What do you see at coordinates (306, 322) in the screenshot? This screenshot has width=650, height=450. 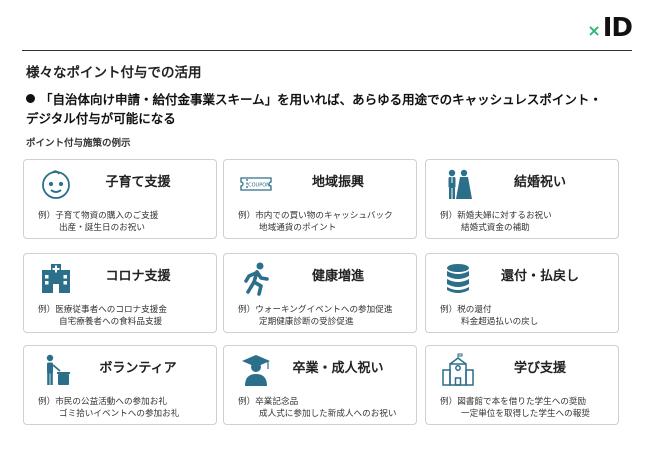 I see `card-desc-line2: 定期健康診断の受診促進` at bounding box center [306, 322].